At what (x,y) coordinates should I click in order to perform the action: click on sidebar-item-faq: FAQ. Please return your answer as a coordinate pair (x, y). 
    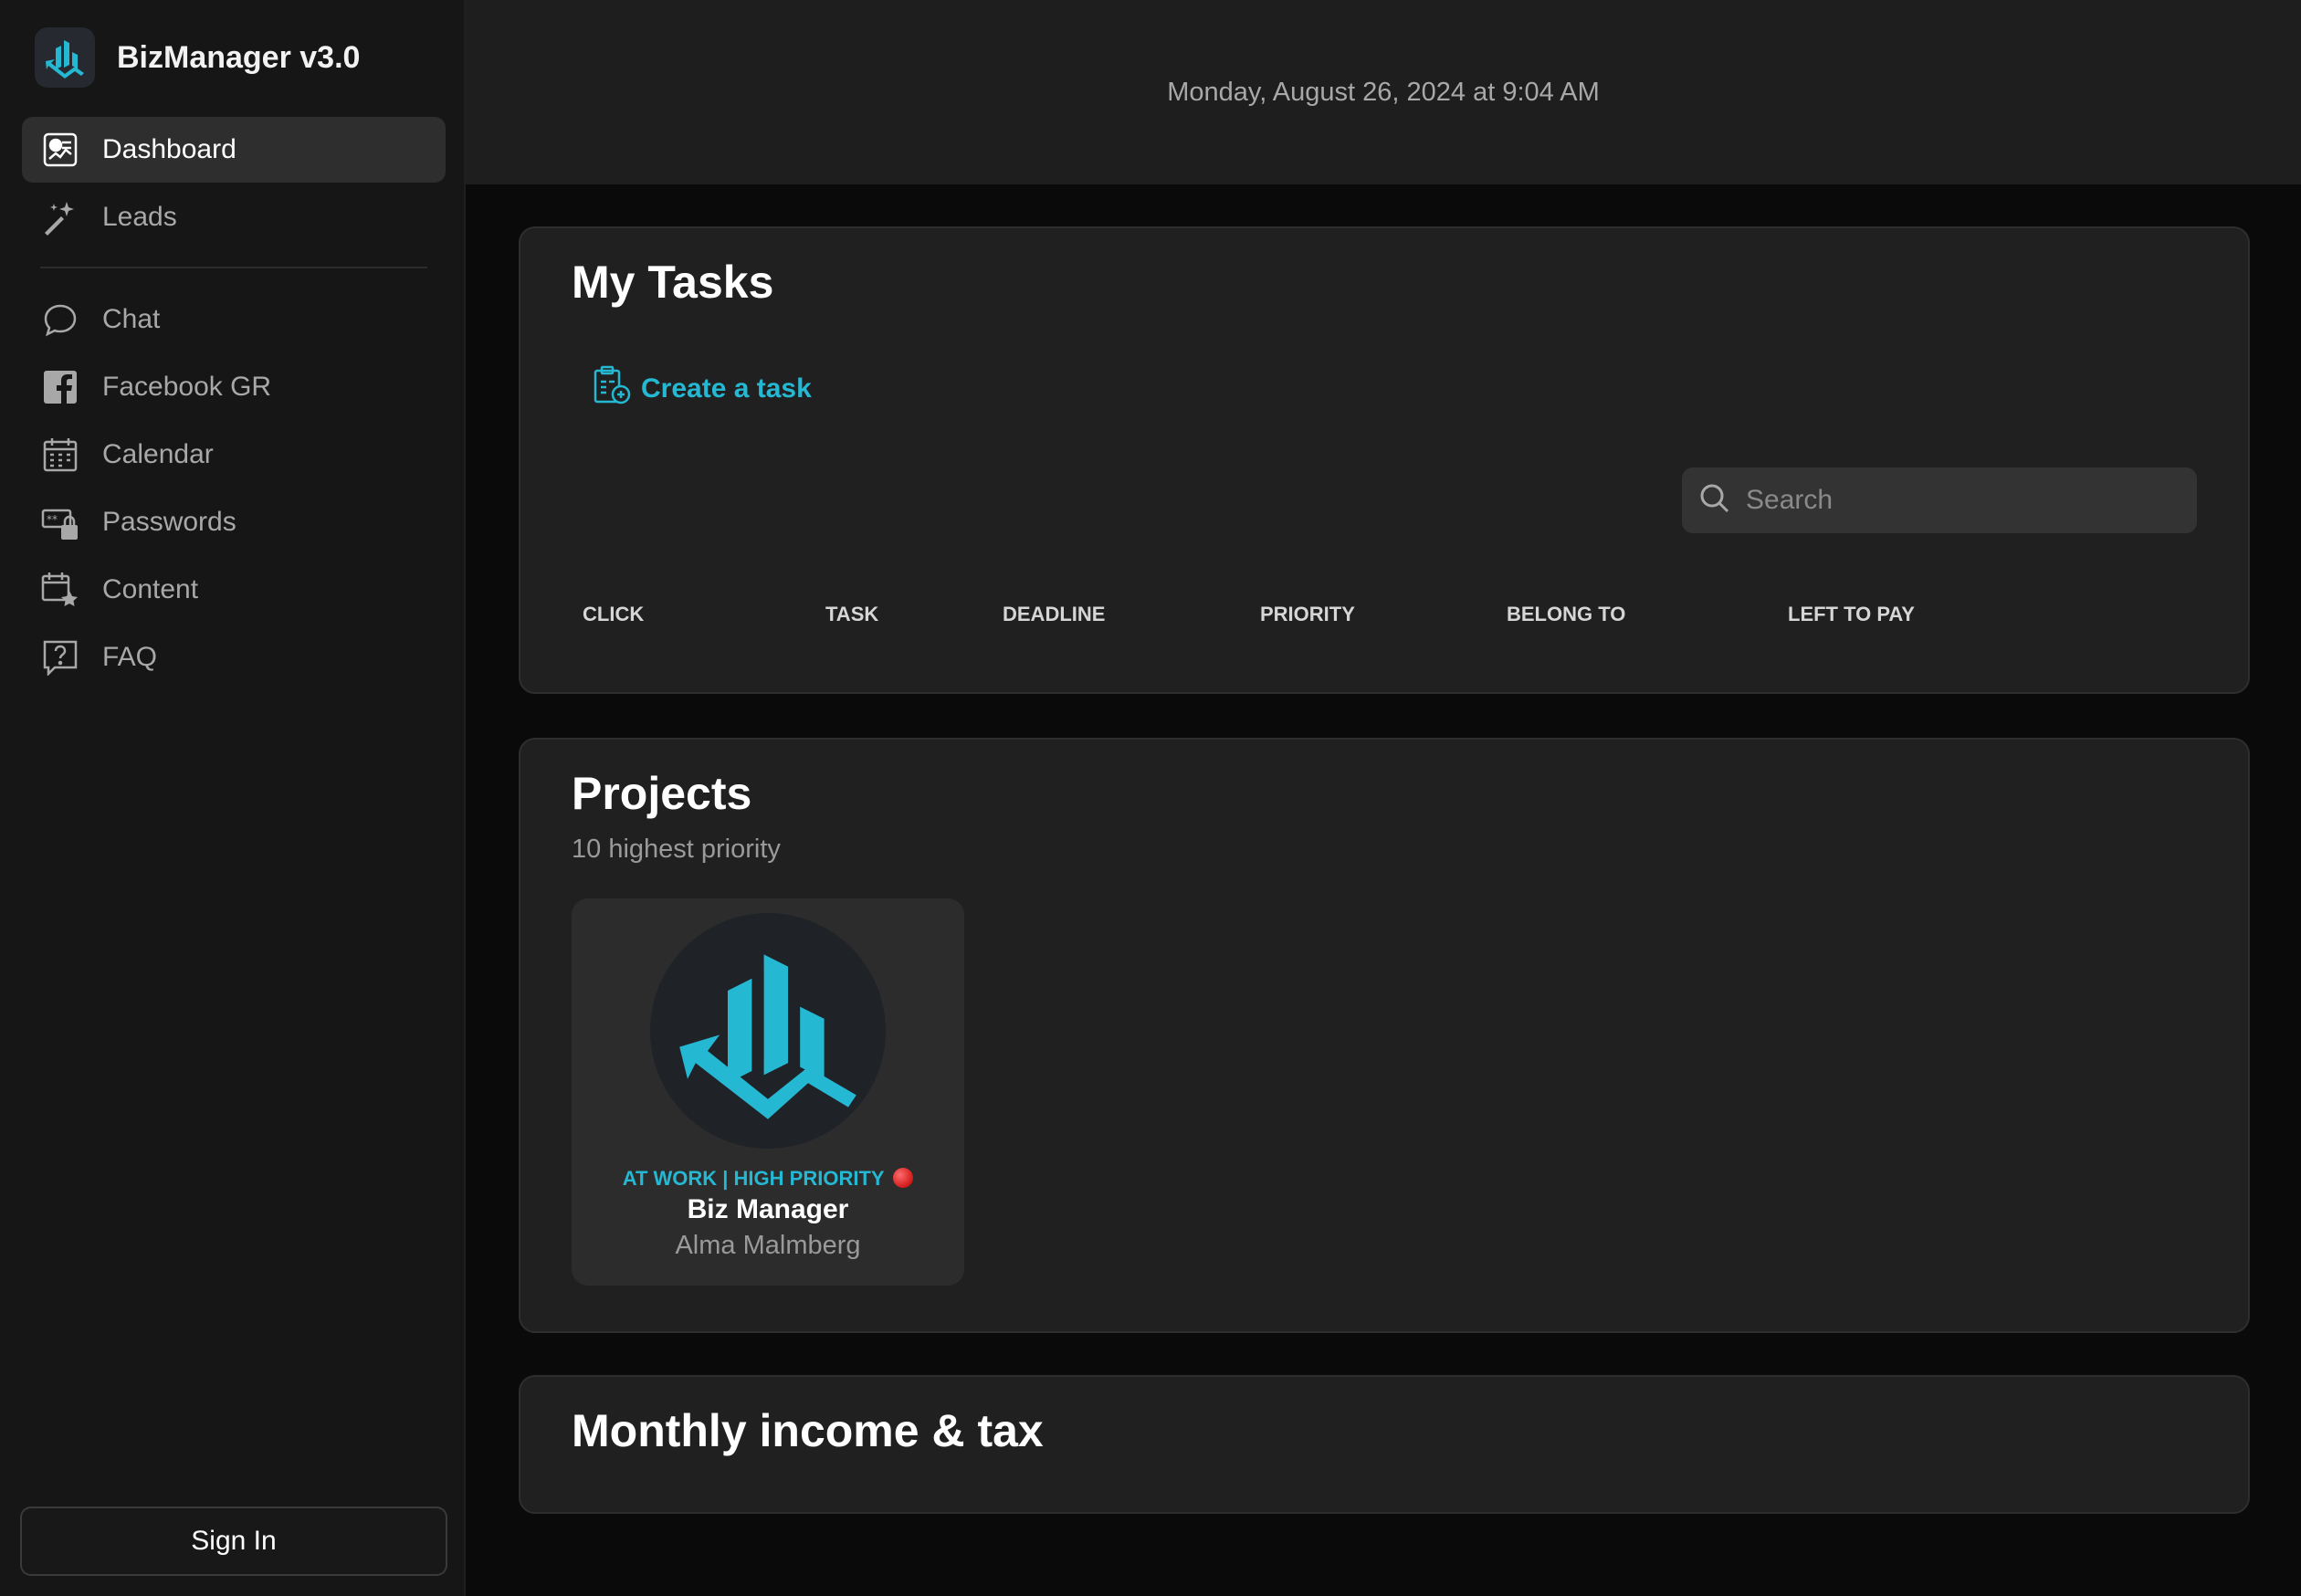
    Looking at the image, I should click on (234, 657).